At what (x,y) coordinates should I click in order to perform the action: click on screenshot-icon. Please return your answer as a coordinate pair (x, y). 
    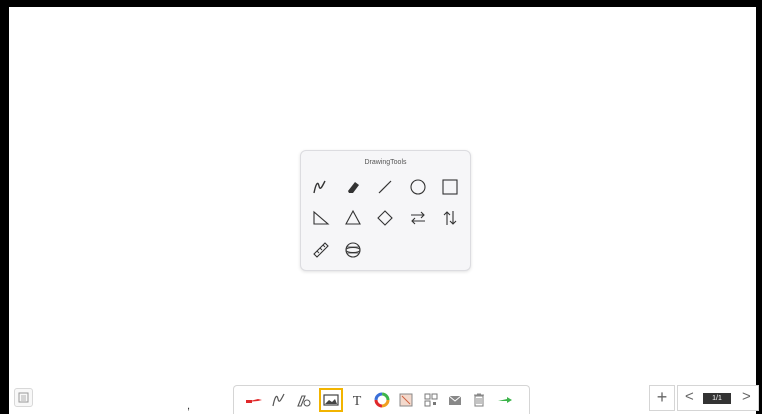
    Looking at the image, I should click on (406, 400).